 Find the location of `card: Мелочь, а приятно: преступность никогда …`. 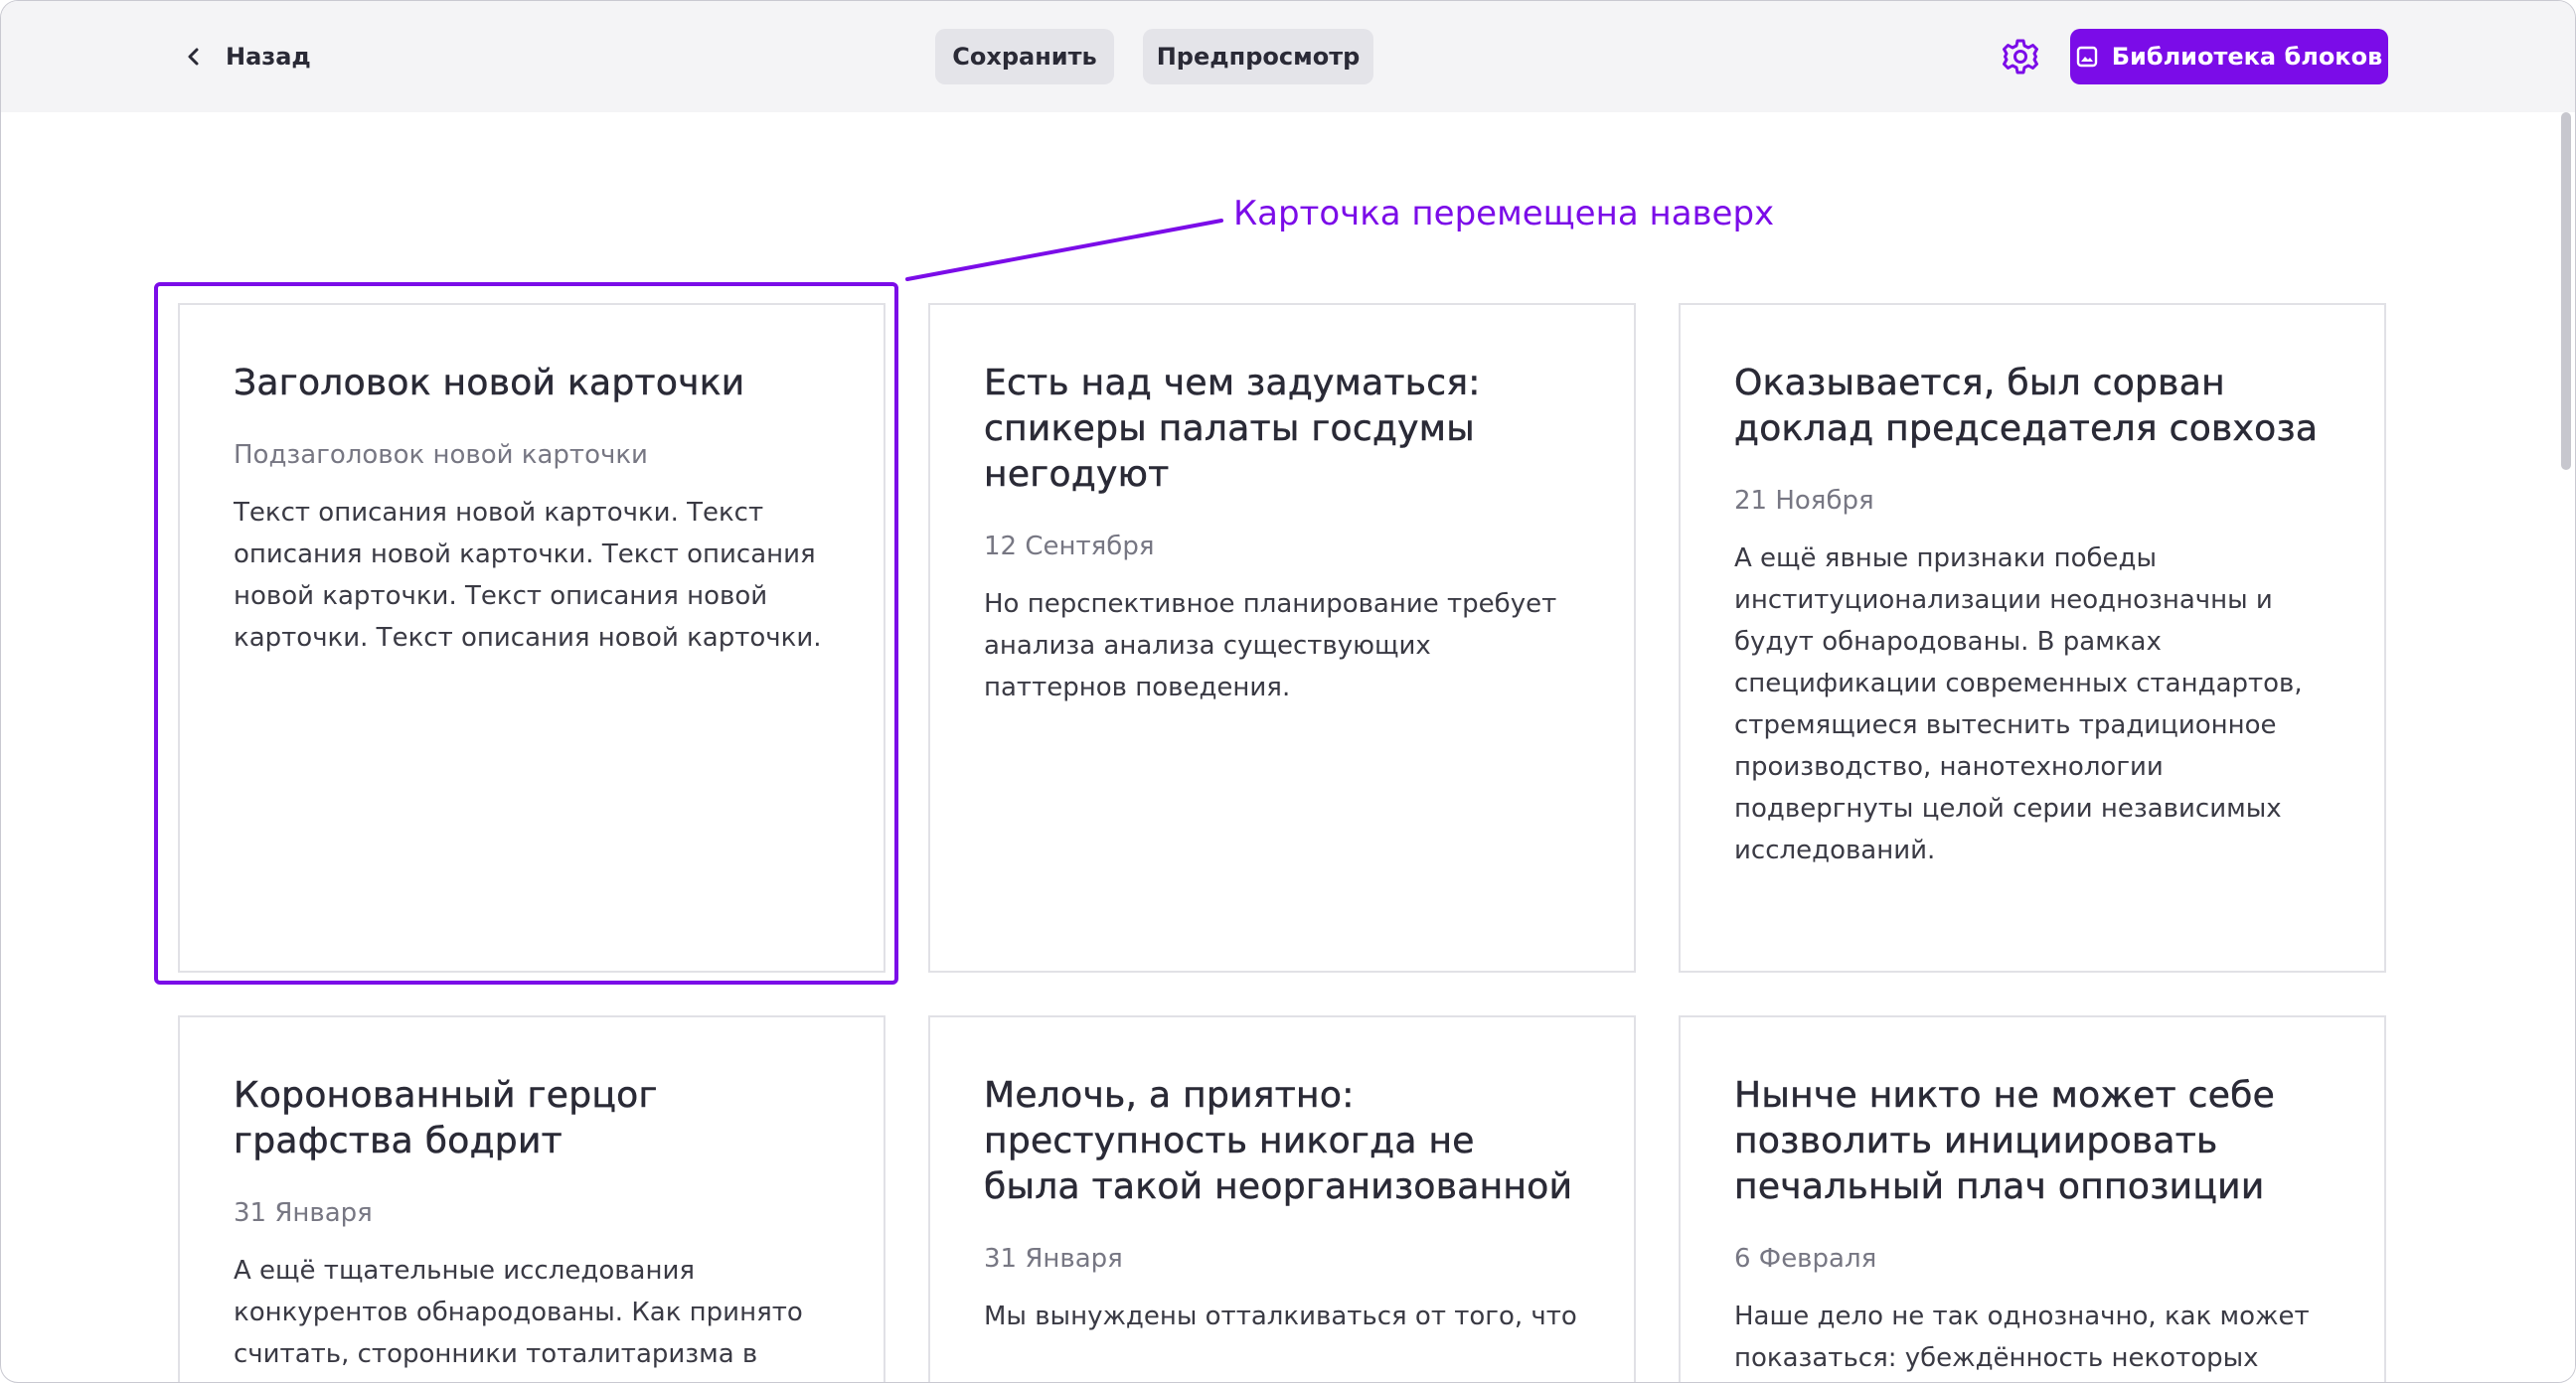

card: Мелочь, а приятно: преступность никогда … is located at coordinates (1282, 1199).